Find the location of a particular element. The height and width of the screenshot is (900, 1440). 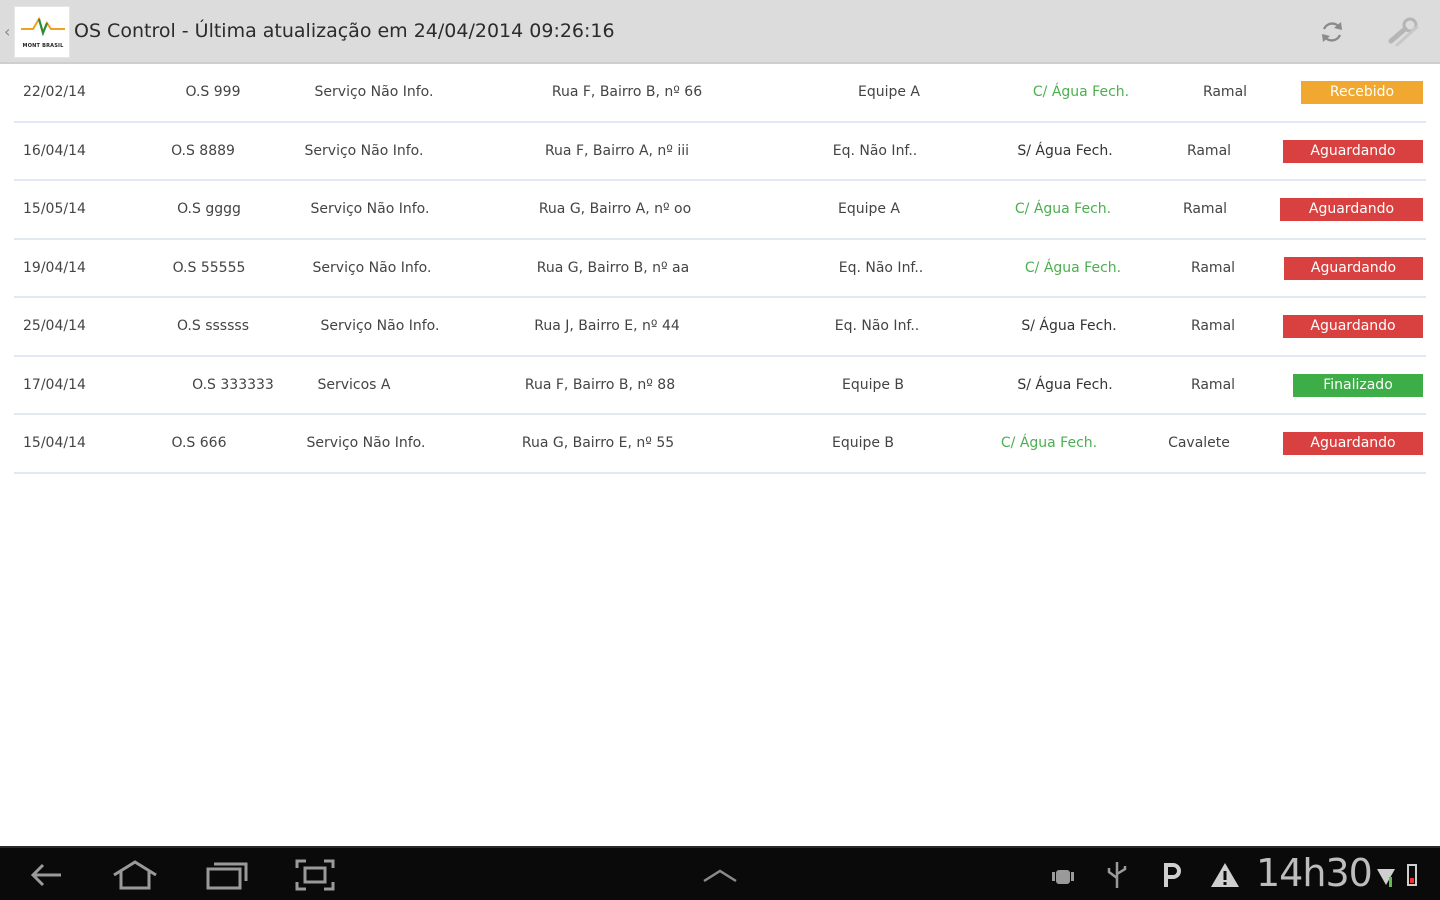

refresh-icon is located at coordinates (1332, 32).